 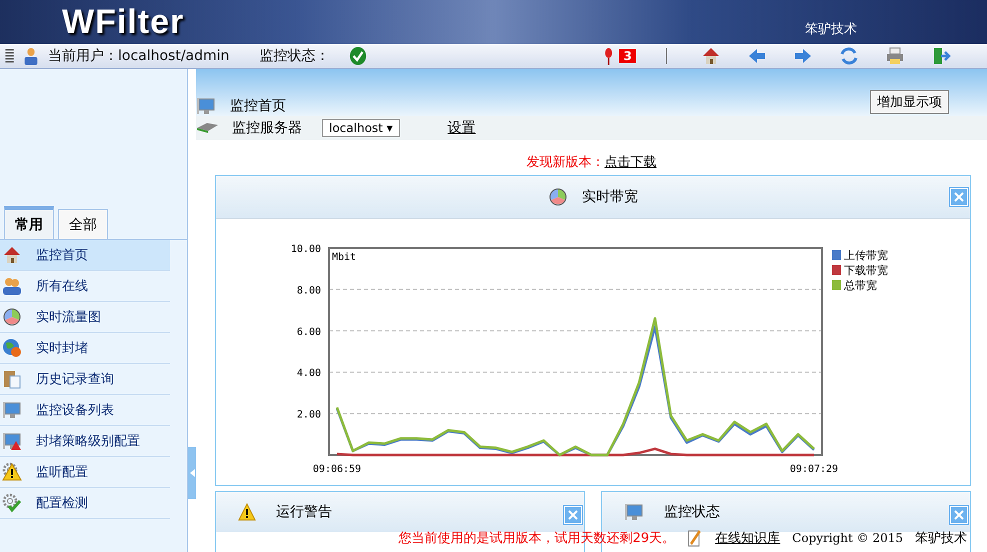 What do you see at coordinates (247, 512) in the screenshot?
I see `warning-icon` at bounding box center [247, 512].